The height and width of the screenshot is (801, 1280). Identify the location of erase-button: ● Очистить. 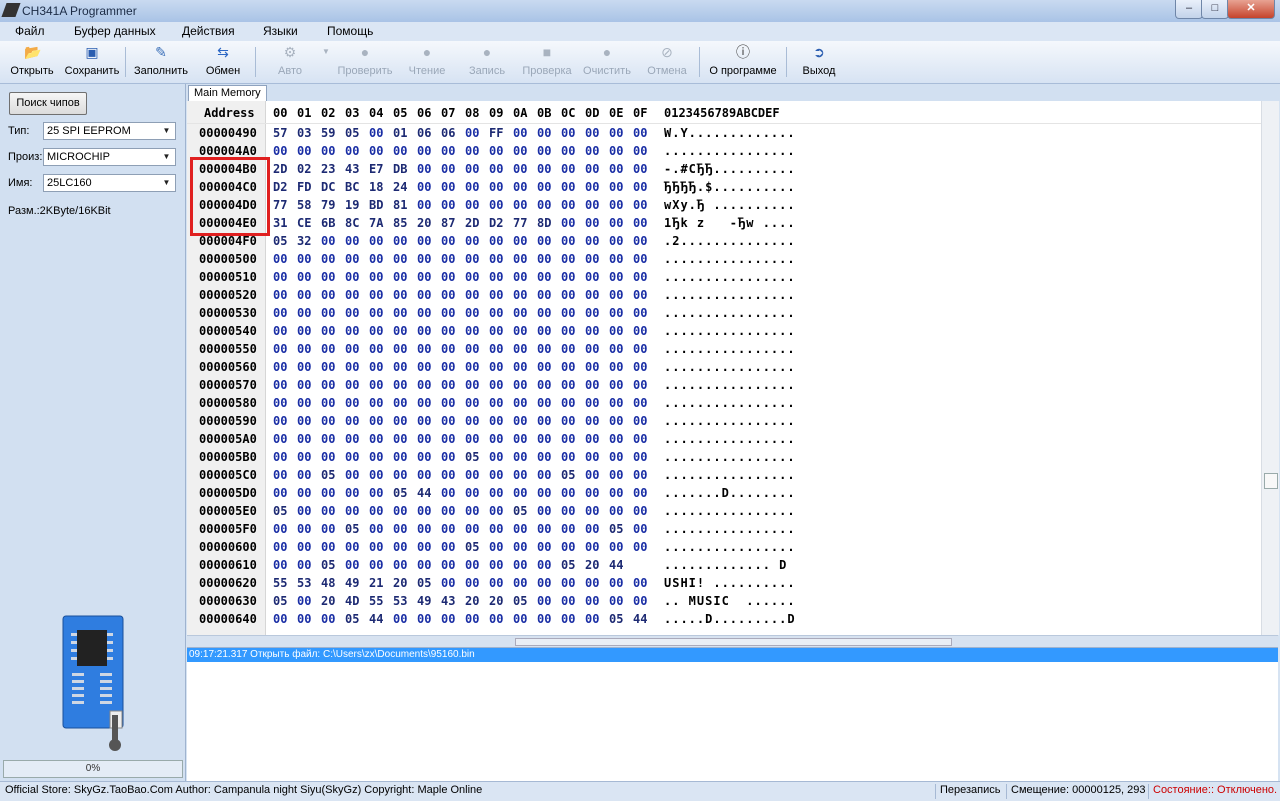
(607, 62).